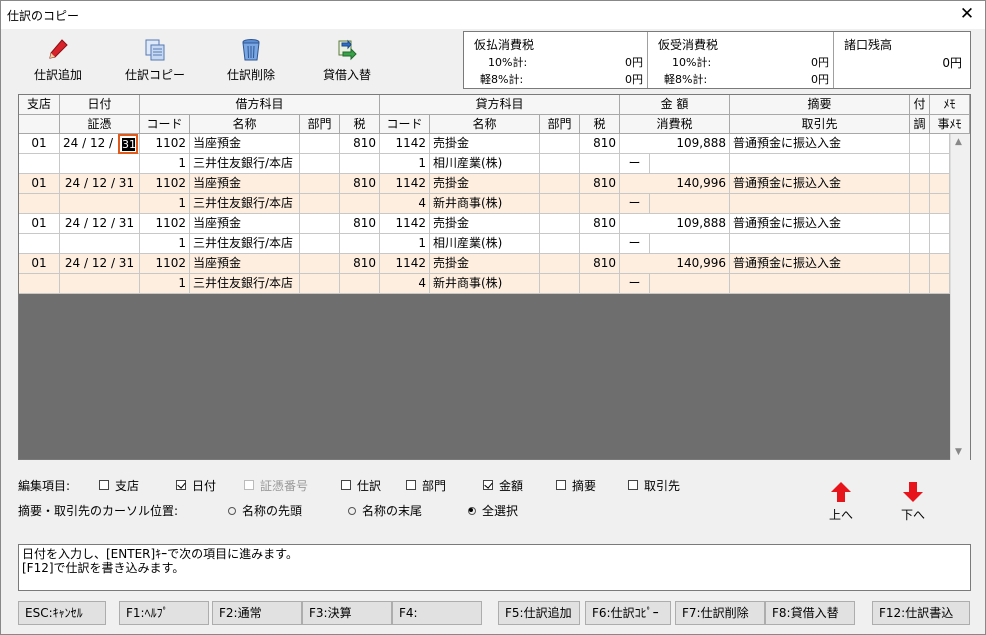 The height and width of the screenshot is (635, 986). I want to click on credit-tax-sub-cell, so click(600, 164).